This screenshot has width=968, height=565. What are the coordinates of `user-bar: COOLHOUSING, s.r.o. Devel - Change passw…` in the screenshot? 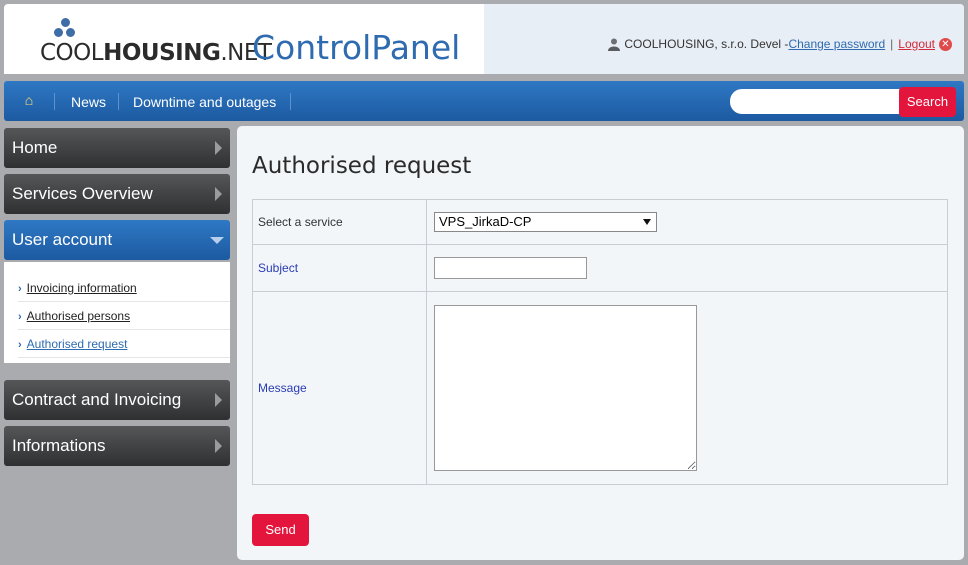 It's located at (780, 44).